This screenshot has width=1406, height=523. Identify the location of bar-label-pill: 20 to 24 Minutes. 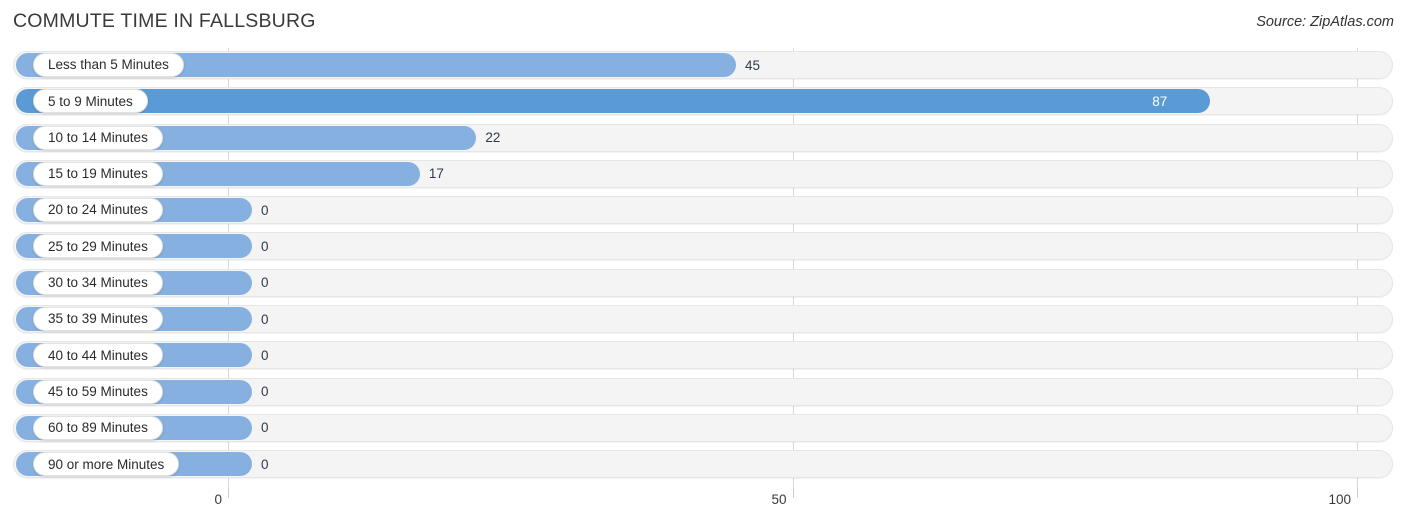
(98, 210).